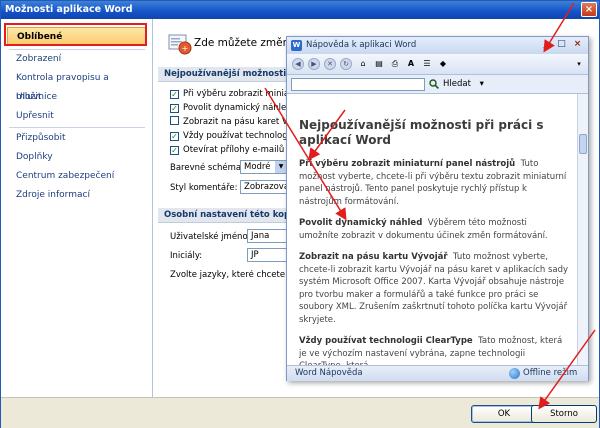 This screenshot has height=428, width=600. Describe the element at coordinates (210, 237) in the screenshot. I see `username-label: Uživatelské jméno:` at that location.